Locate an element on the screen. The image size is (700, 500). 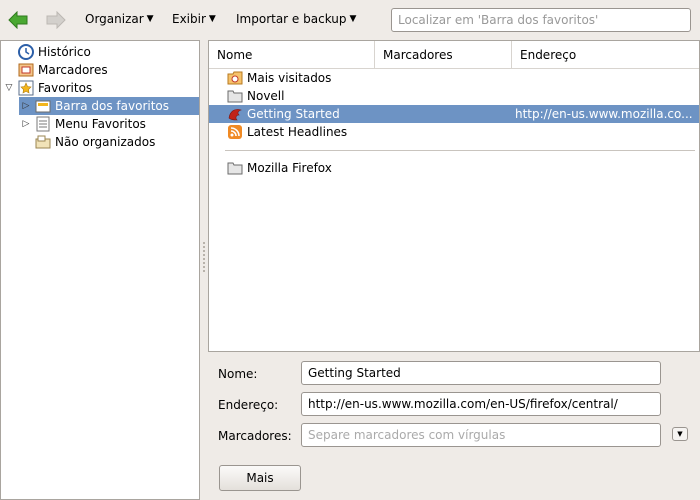
tree-item-barra-favoritos: ▷ Barra dos favoritos is located at coordinates (109, 106).